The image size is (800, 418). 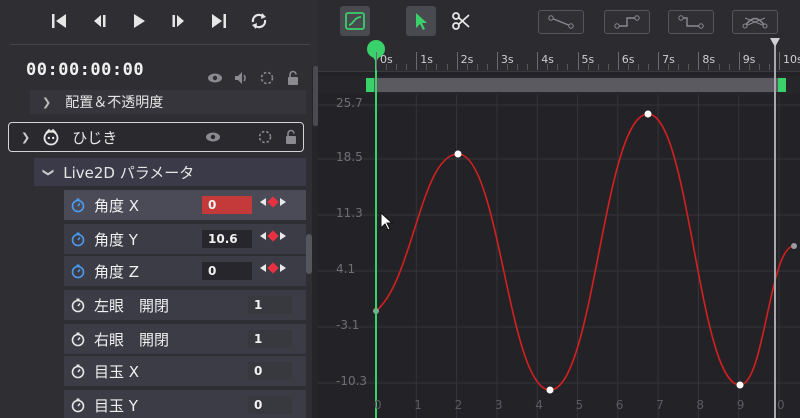 I want to click on skip-start-icon, so click(x=59, y=21).